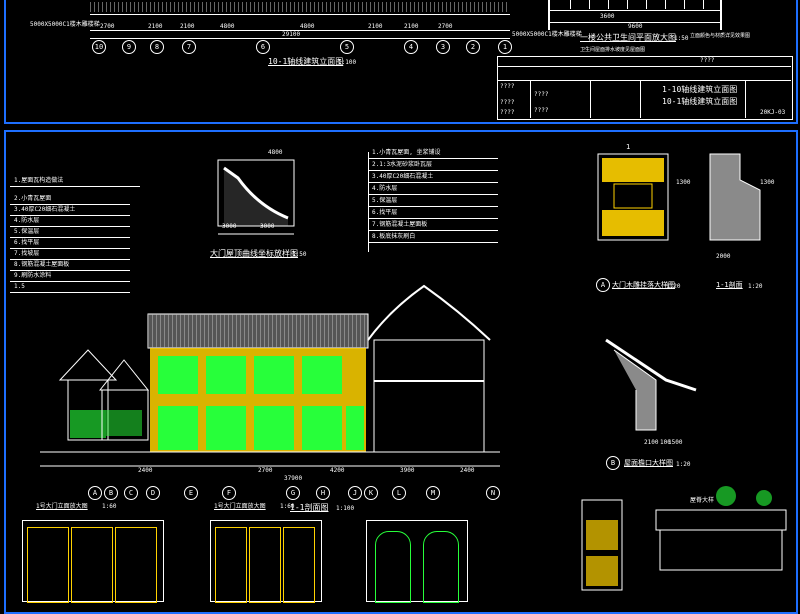 Image resolution: width=800 pixels, height=614 pixels. I want to click on eave-detail-drawing, so click(651, 384).